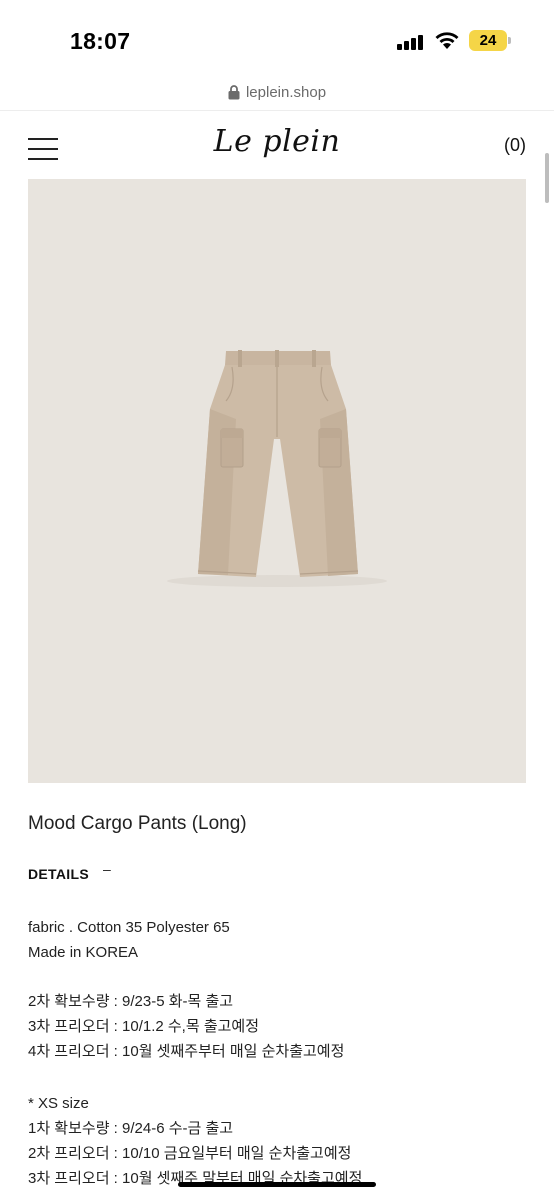  I want to click on battery-icon: 24, so click(488, 40).